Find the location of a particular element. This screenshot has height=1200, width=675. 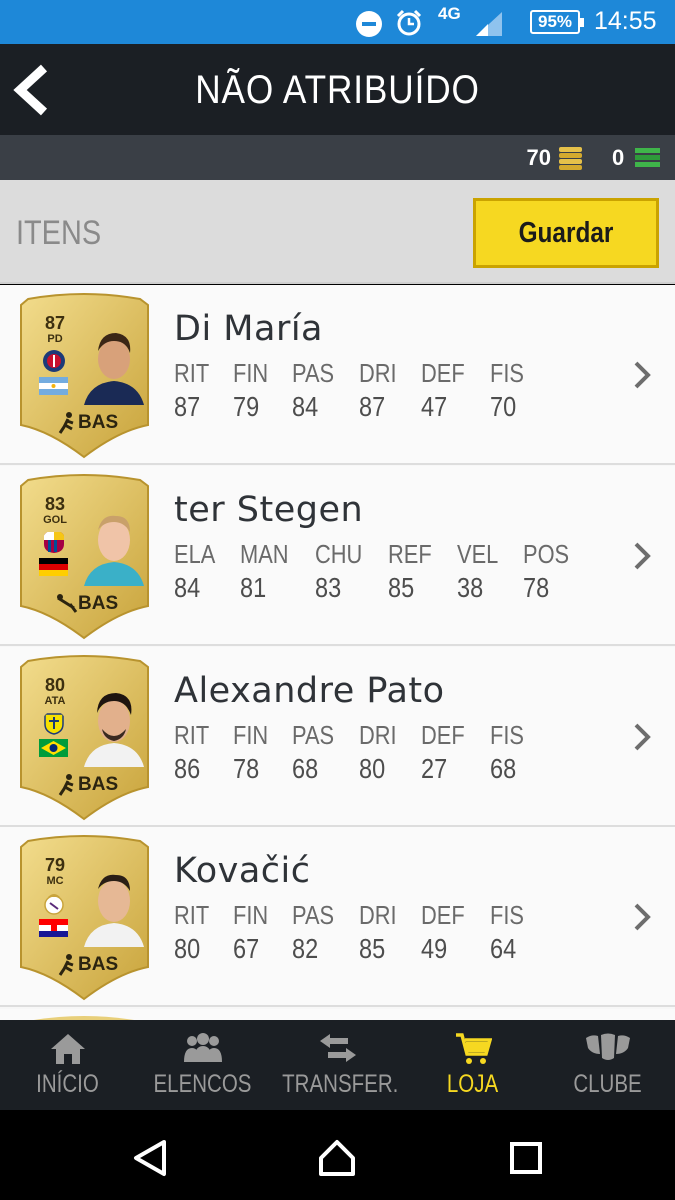

home-outline-icon is located at coordinates (337, 1158).